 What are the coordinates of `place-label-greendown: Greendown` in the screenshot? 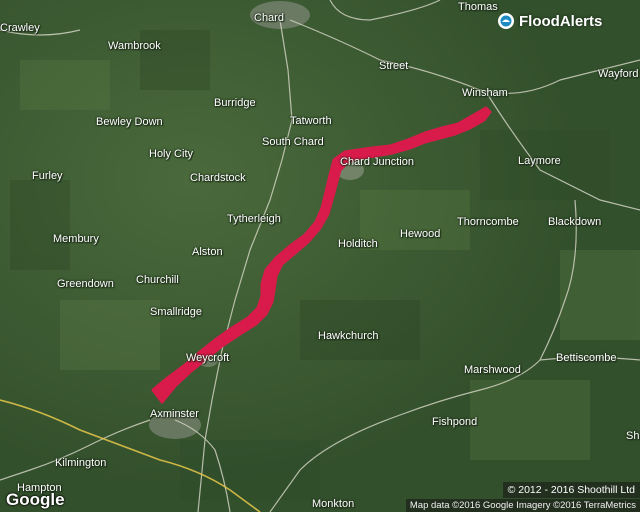 It's located at (85, 284).